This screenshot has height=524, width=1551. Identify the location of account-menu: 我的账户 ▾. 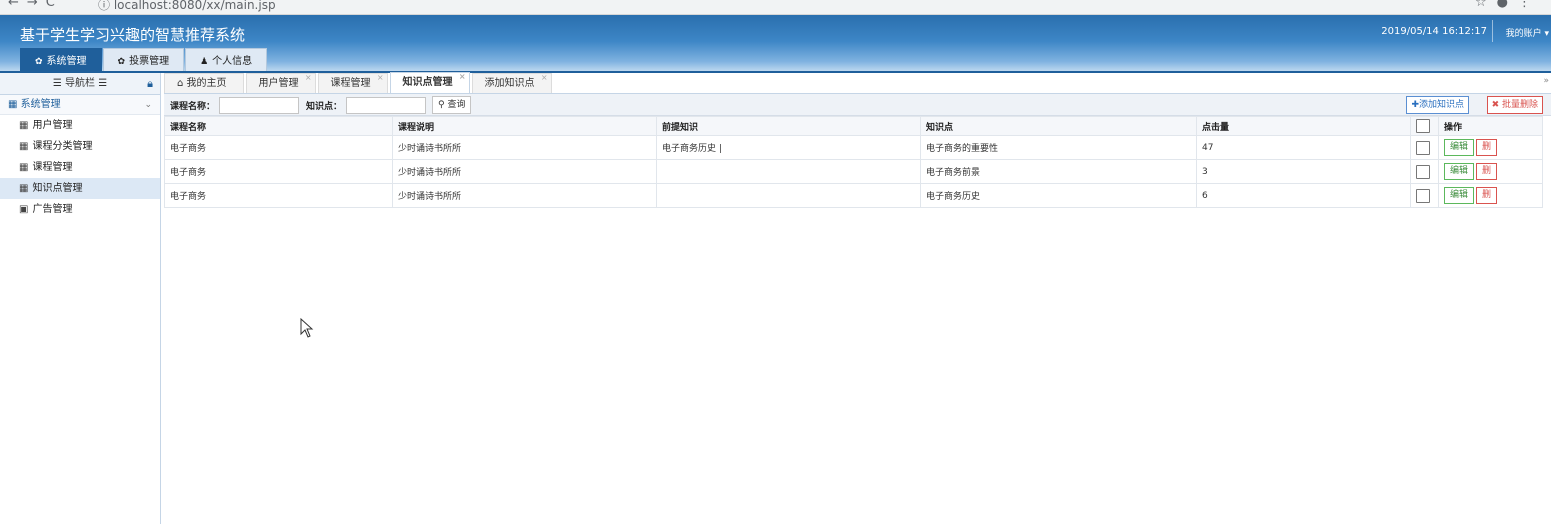
(1527, 32).